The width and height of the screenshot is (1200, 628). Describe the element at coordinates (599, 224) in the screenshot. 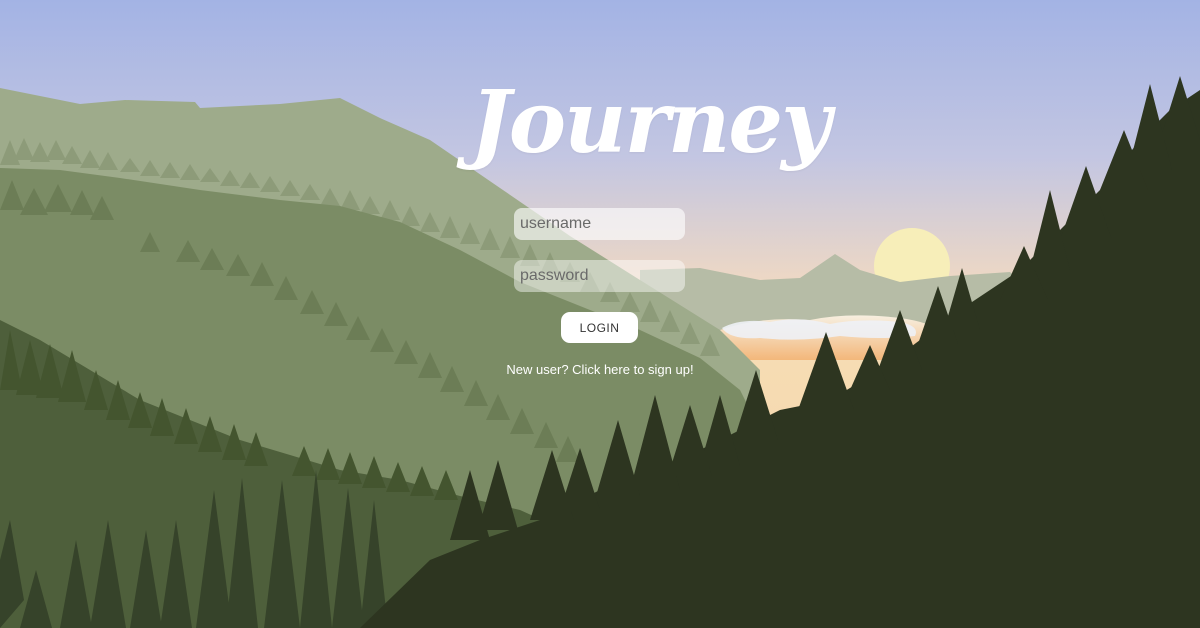

I see `username-input` at that location.